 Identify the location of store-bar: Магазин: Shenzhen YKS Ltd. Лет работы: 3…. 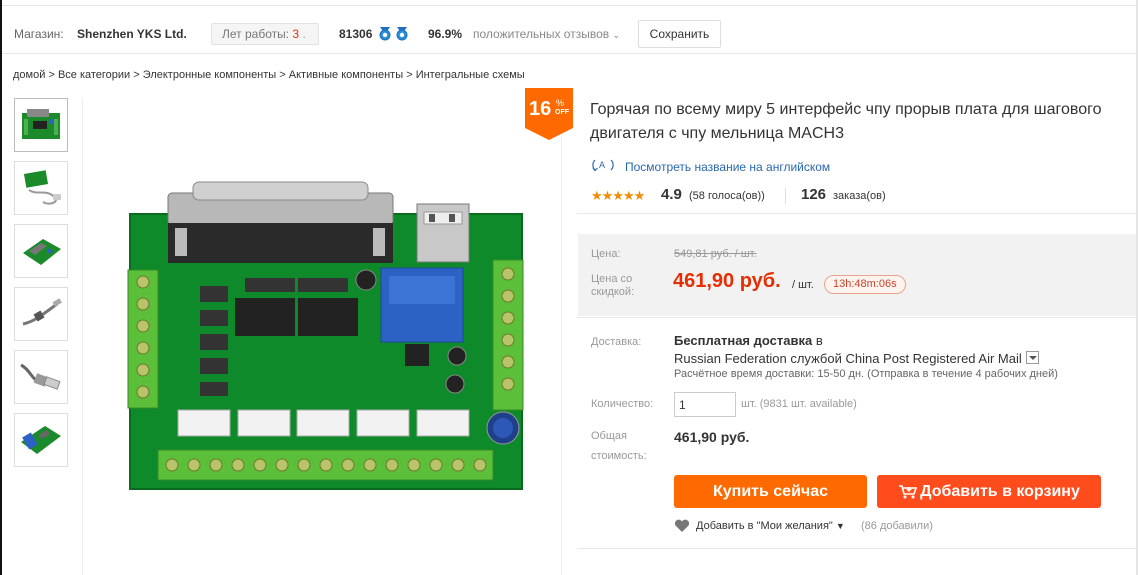
(569, 34).